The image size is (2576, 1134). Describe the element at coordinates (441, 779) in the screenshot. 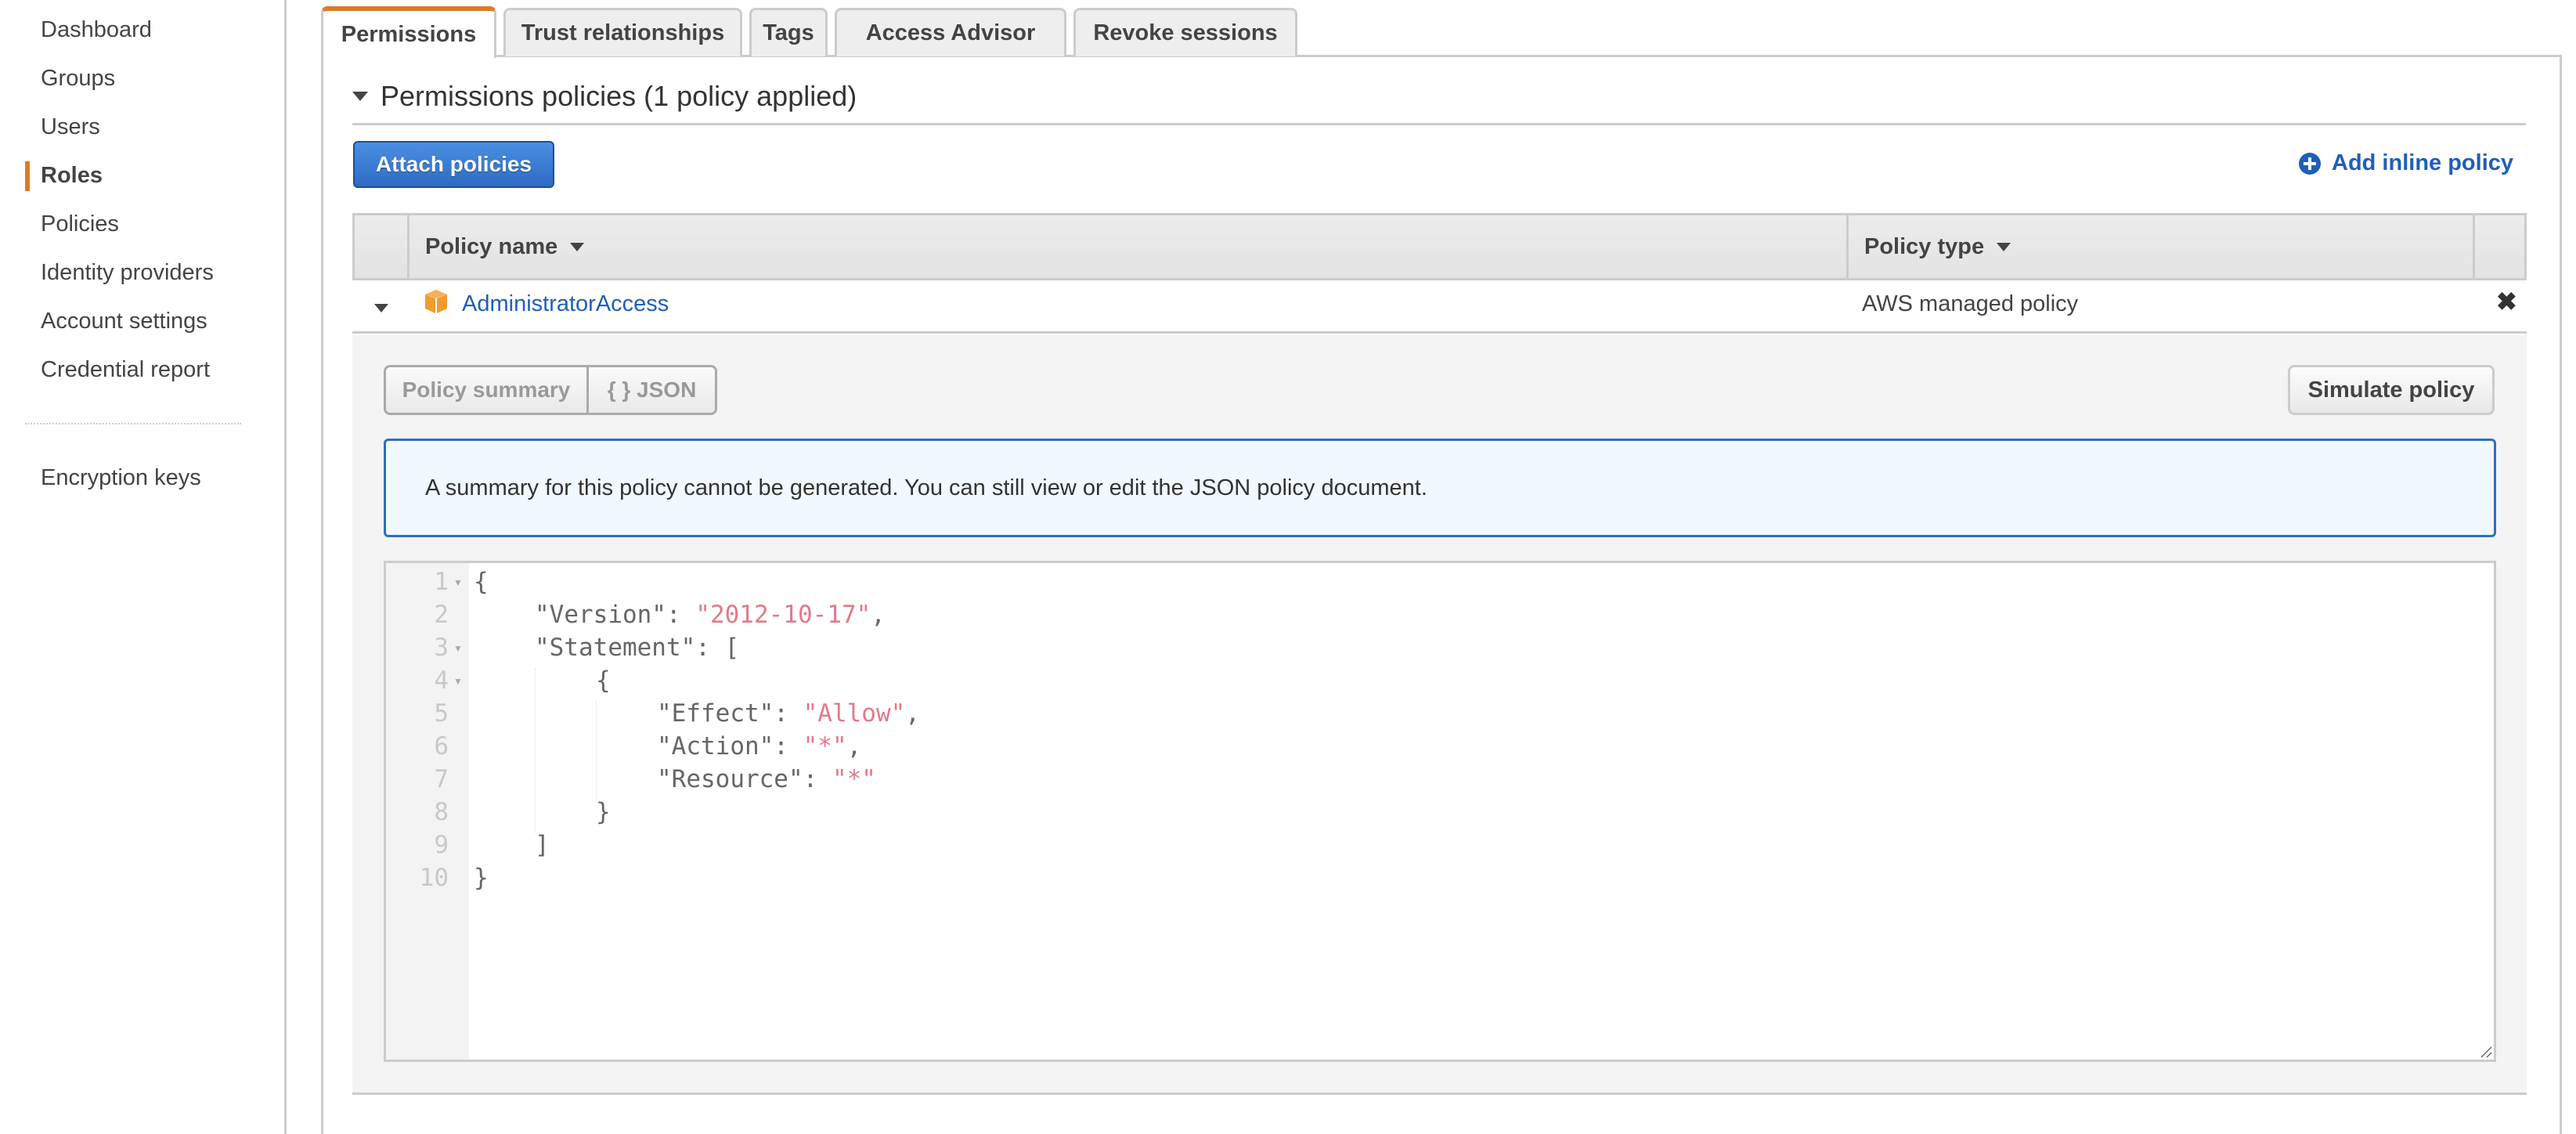

I see `line-number: 7` at that location.